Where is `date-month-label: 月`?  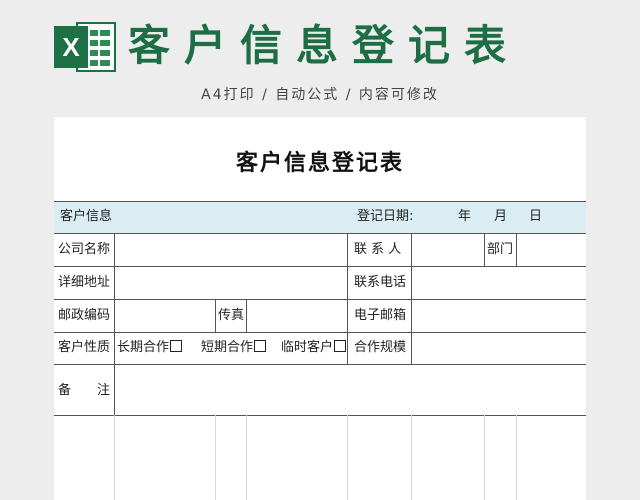
date-month-label: 月 is located at coordinates (501, 216).